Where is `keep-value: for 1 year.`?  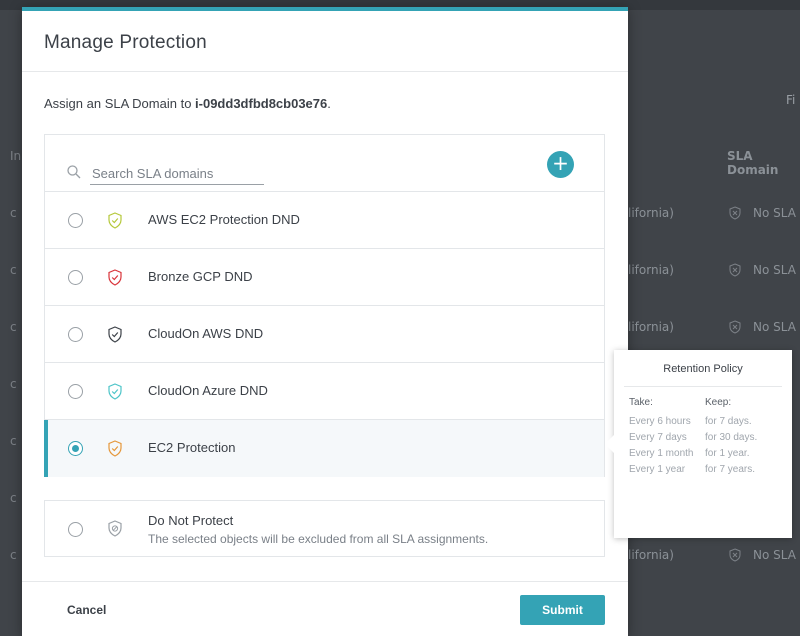
keep-value: for 1 year. is located at coordinates (727, 453).